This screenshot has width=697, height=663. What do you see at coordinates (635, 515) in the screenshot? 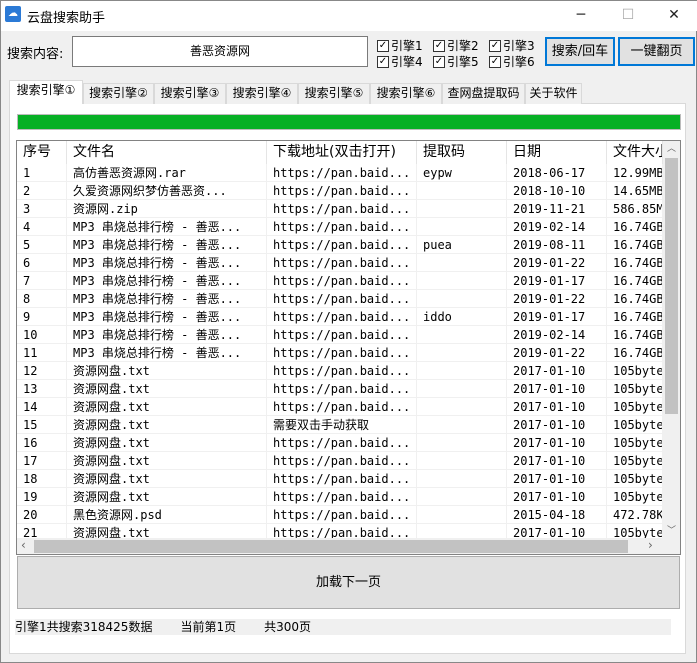
I see `table-cell: 472.78K` at bounding box center [635, 515].